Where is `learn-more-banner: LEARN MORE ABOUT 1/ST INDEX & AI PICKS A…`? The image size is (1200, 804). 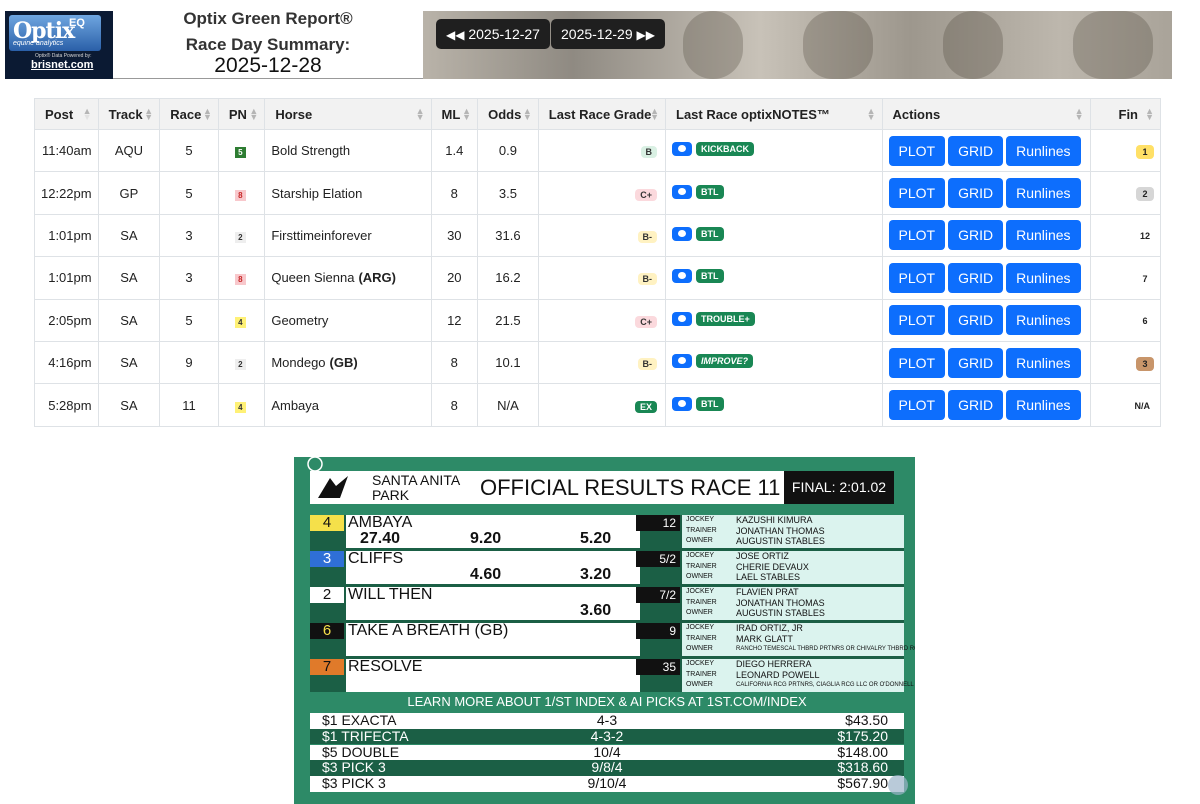 learn-more-banner: LEARN MORE ABOUT 1/ST INDEX & AI PICKS A… is located at coordinates (607, 701).